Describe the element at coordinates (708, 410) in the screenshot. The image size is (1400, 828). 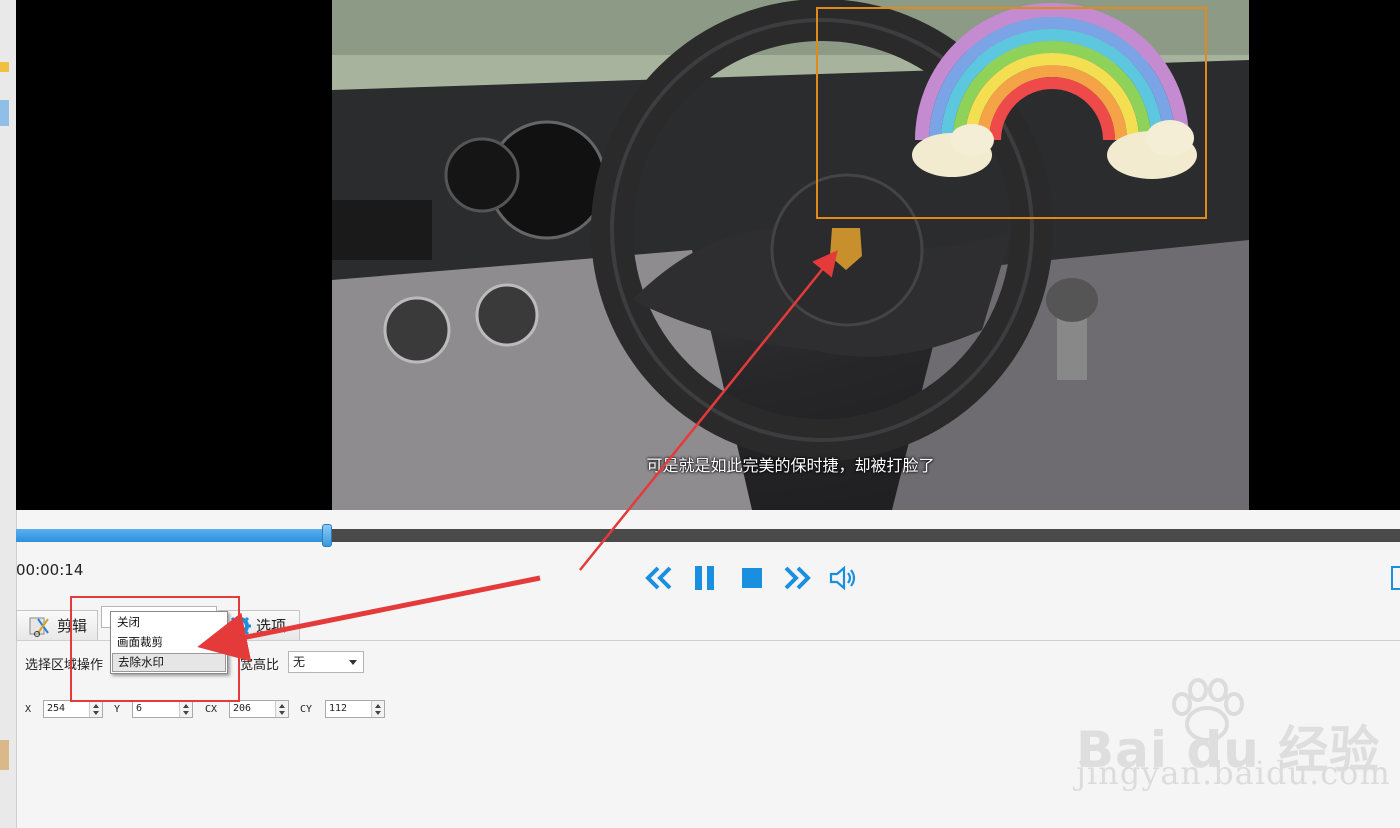
I see `arrow-to-logo` at that location.